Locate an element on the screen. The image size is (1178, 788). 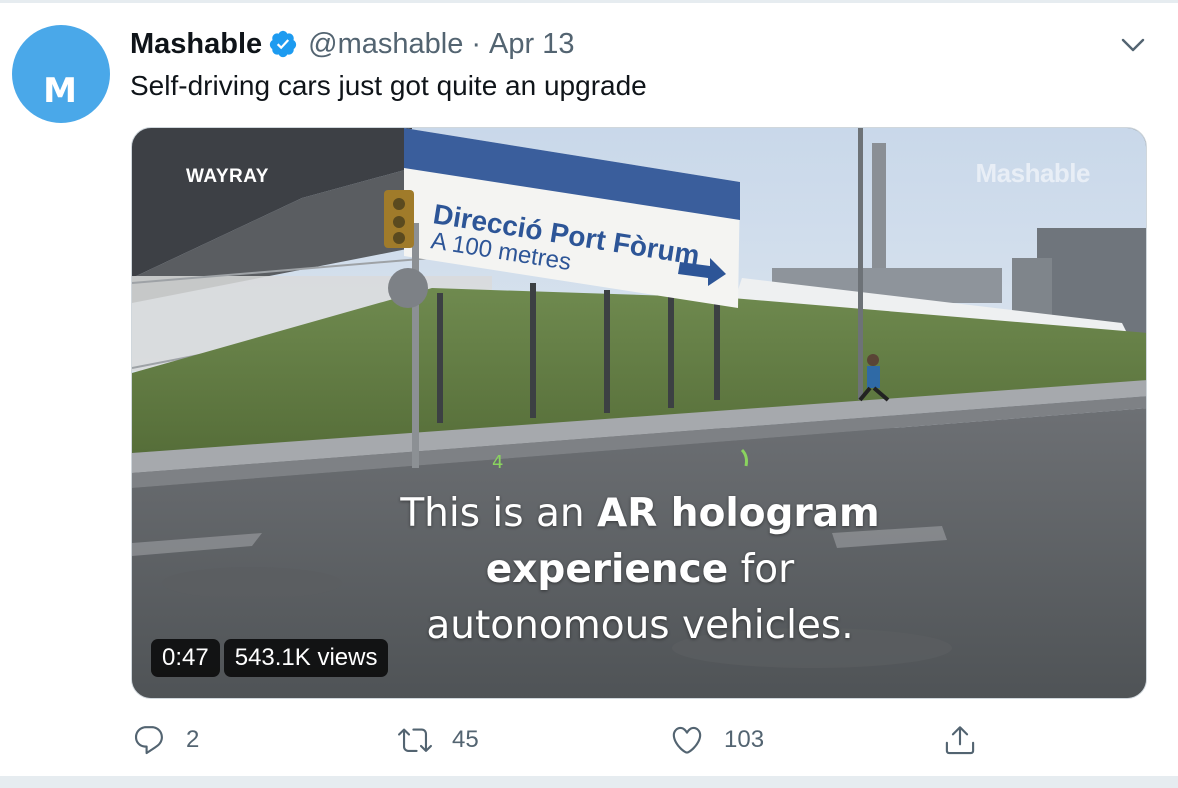
video-watermark: Mashable is located at coordinates (1033, 173).